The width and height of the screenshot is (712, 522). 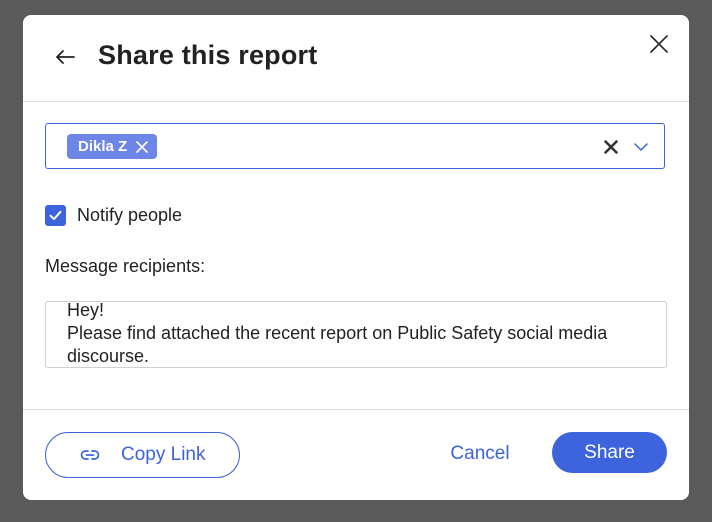 What do you see at coordinates (480, 454) in the screenshot?
I see `cancel-button: Cancel` at bounding box center [480, 454].